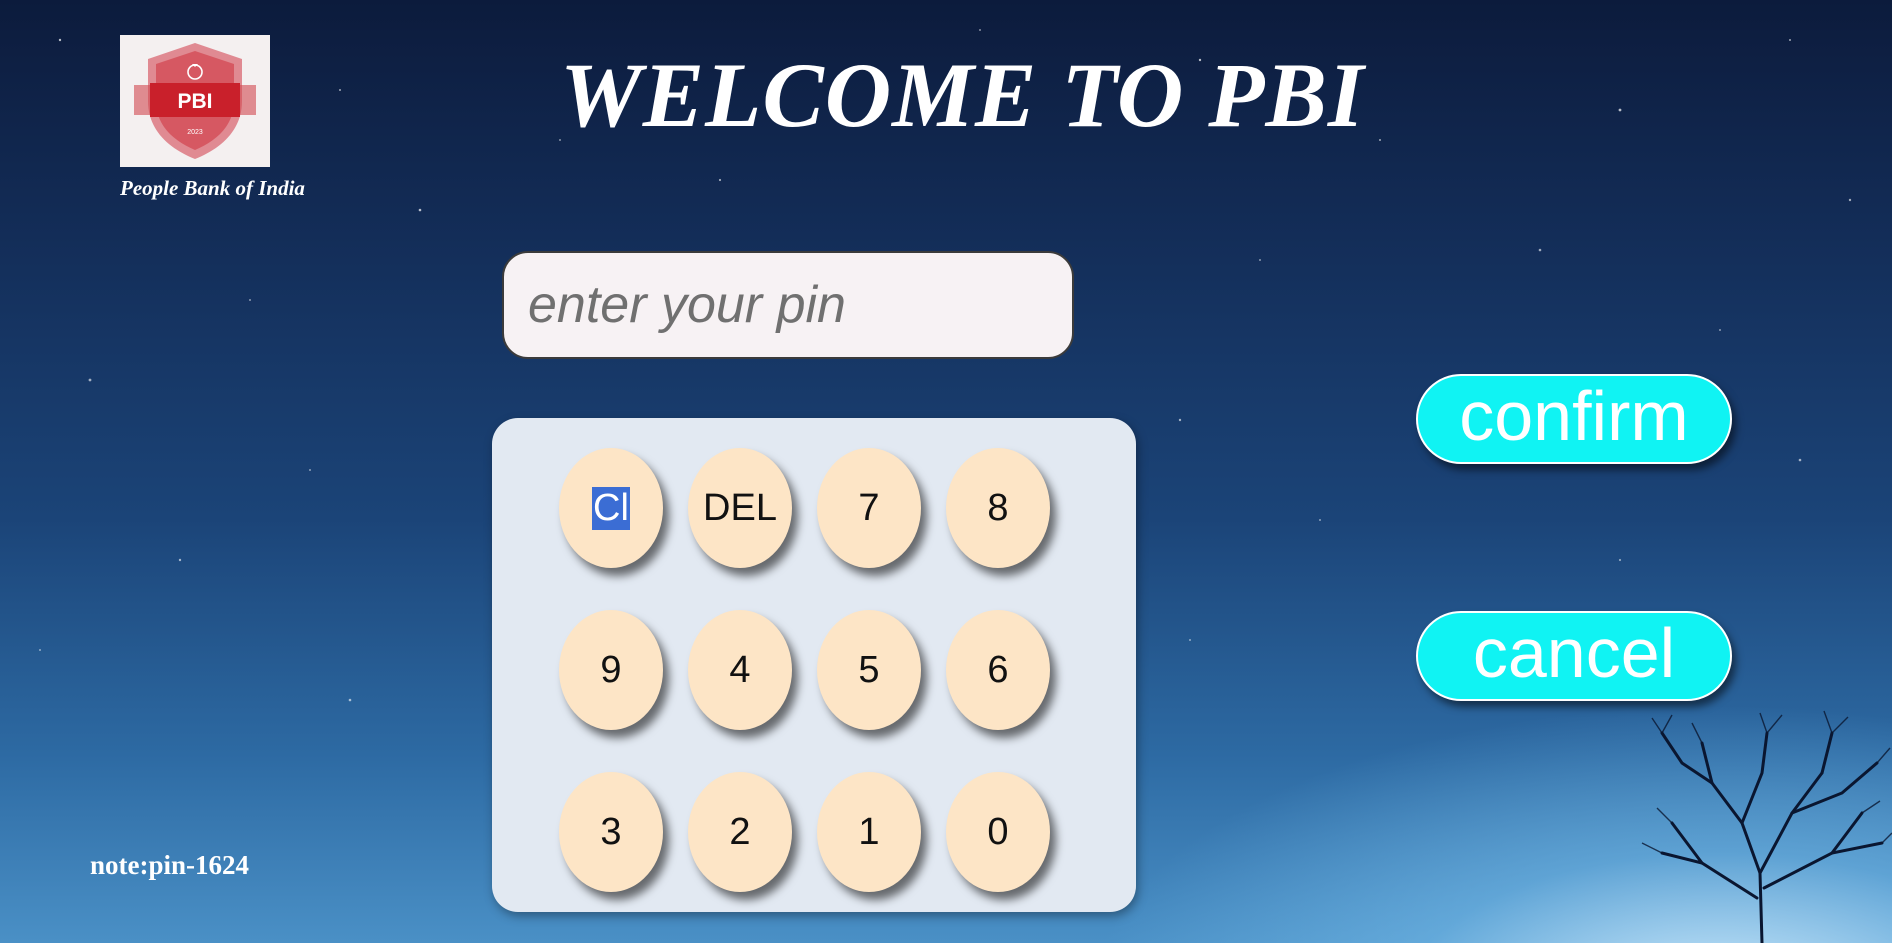 The height and width of the screenshot is (943, 1892). What do you see at coordinates (869, 508) in the screenshot?
I see `key-7: 7` at bounding box center [869, 508].